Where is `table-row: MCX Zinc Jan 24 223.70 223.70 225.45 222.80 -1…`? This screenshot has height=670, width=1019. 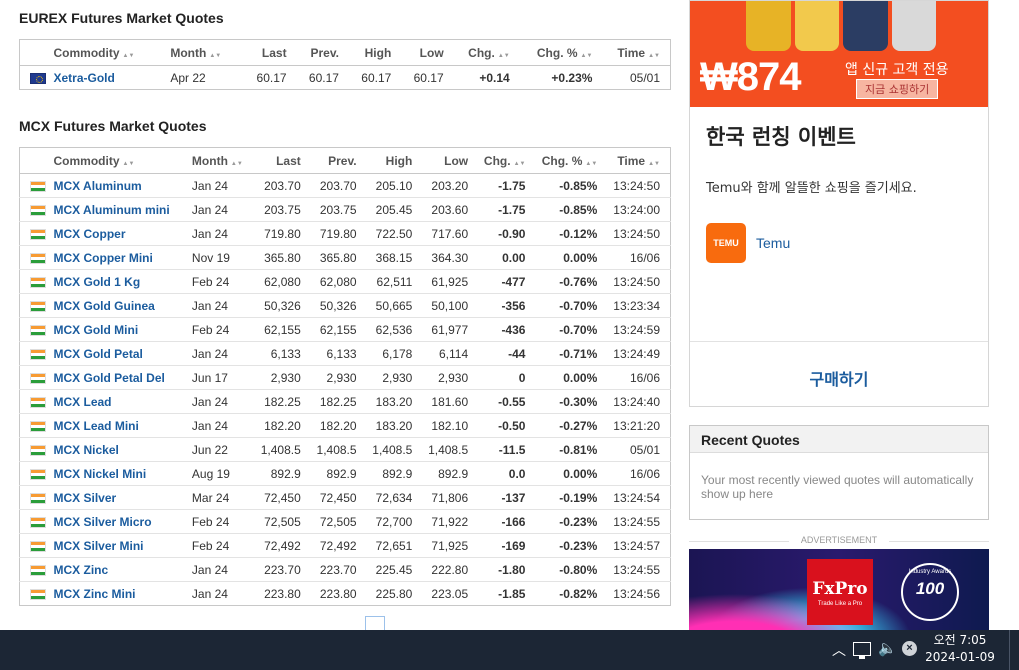
table-row: MCX Zinc Jan 24 223.70 223.70 225.45 222.80 -1… is located at coordinates (345, 569).